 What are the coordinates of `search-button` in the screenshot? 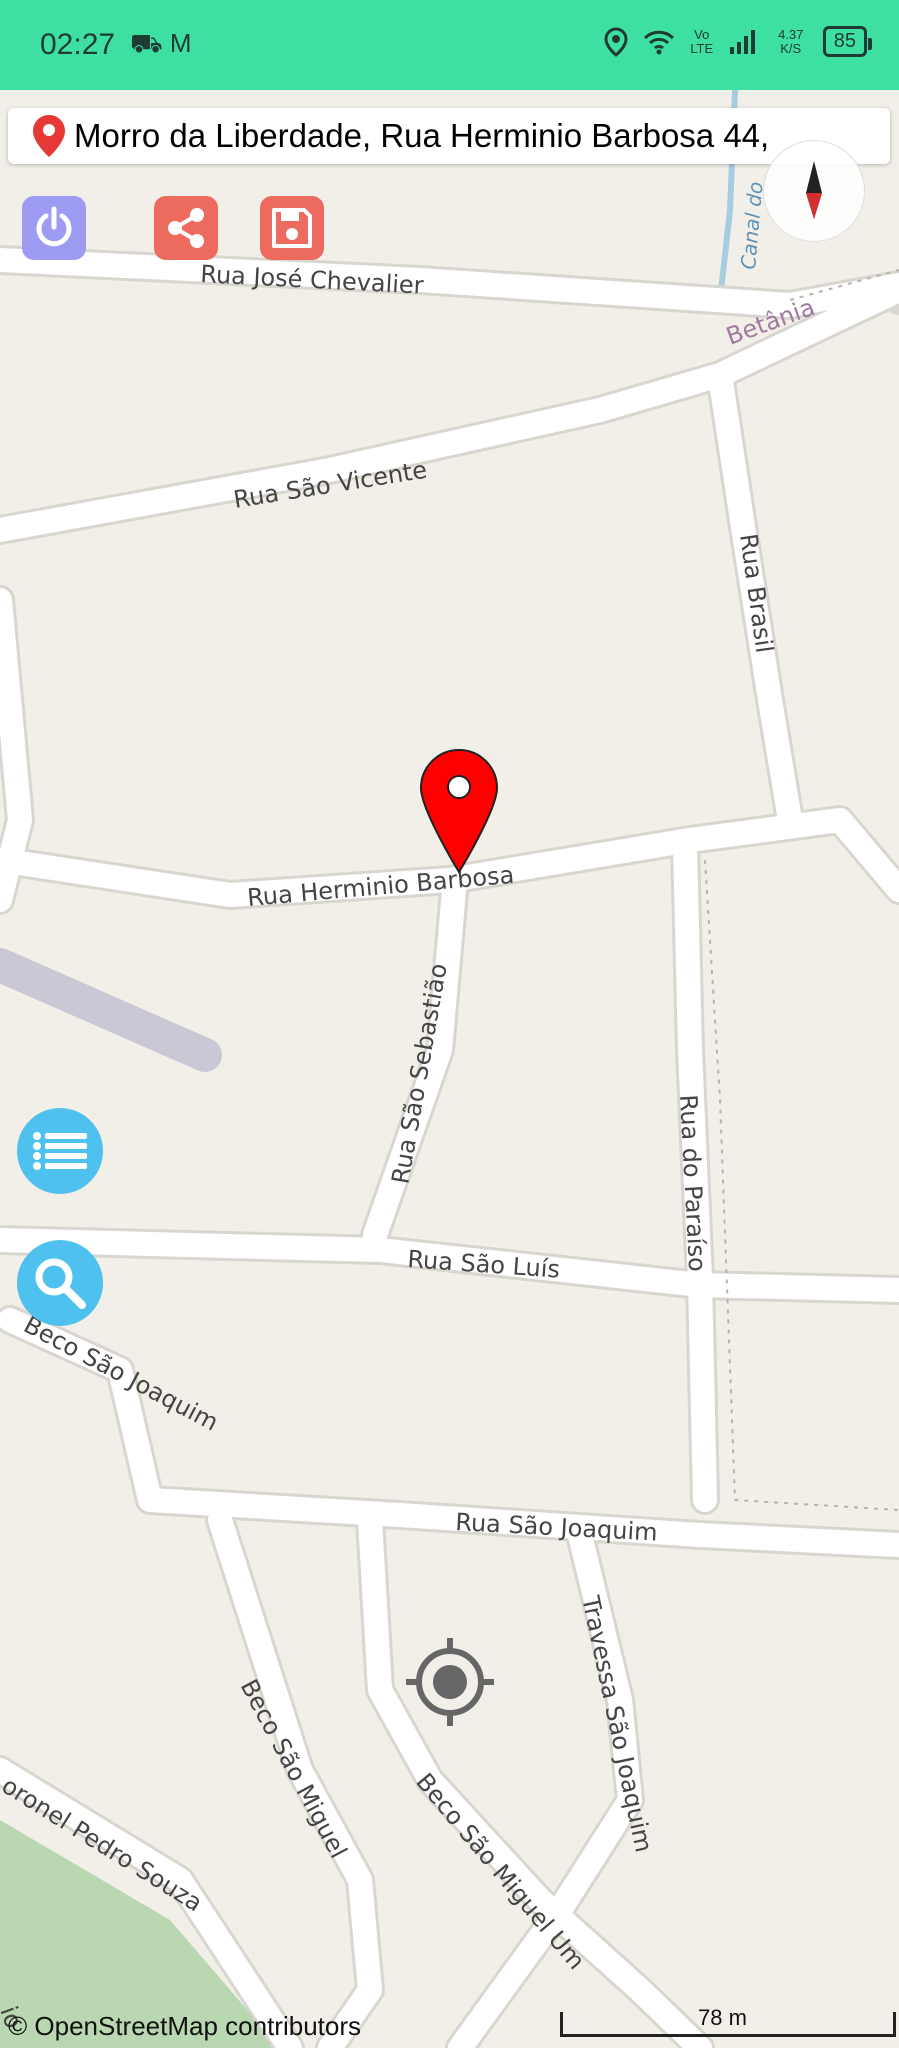 It's located at (60, 1283).